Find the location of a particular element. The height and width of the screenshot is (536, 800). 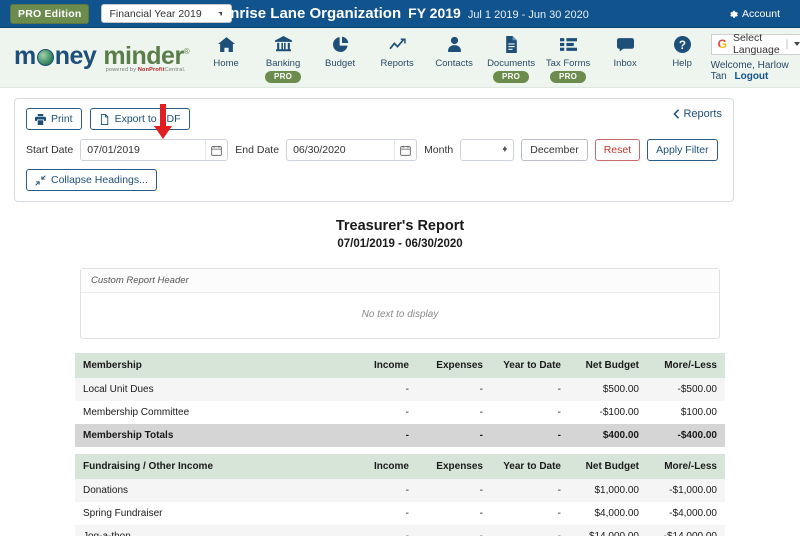

end-date-input is located at coordinates (341, 150).